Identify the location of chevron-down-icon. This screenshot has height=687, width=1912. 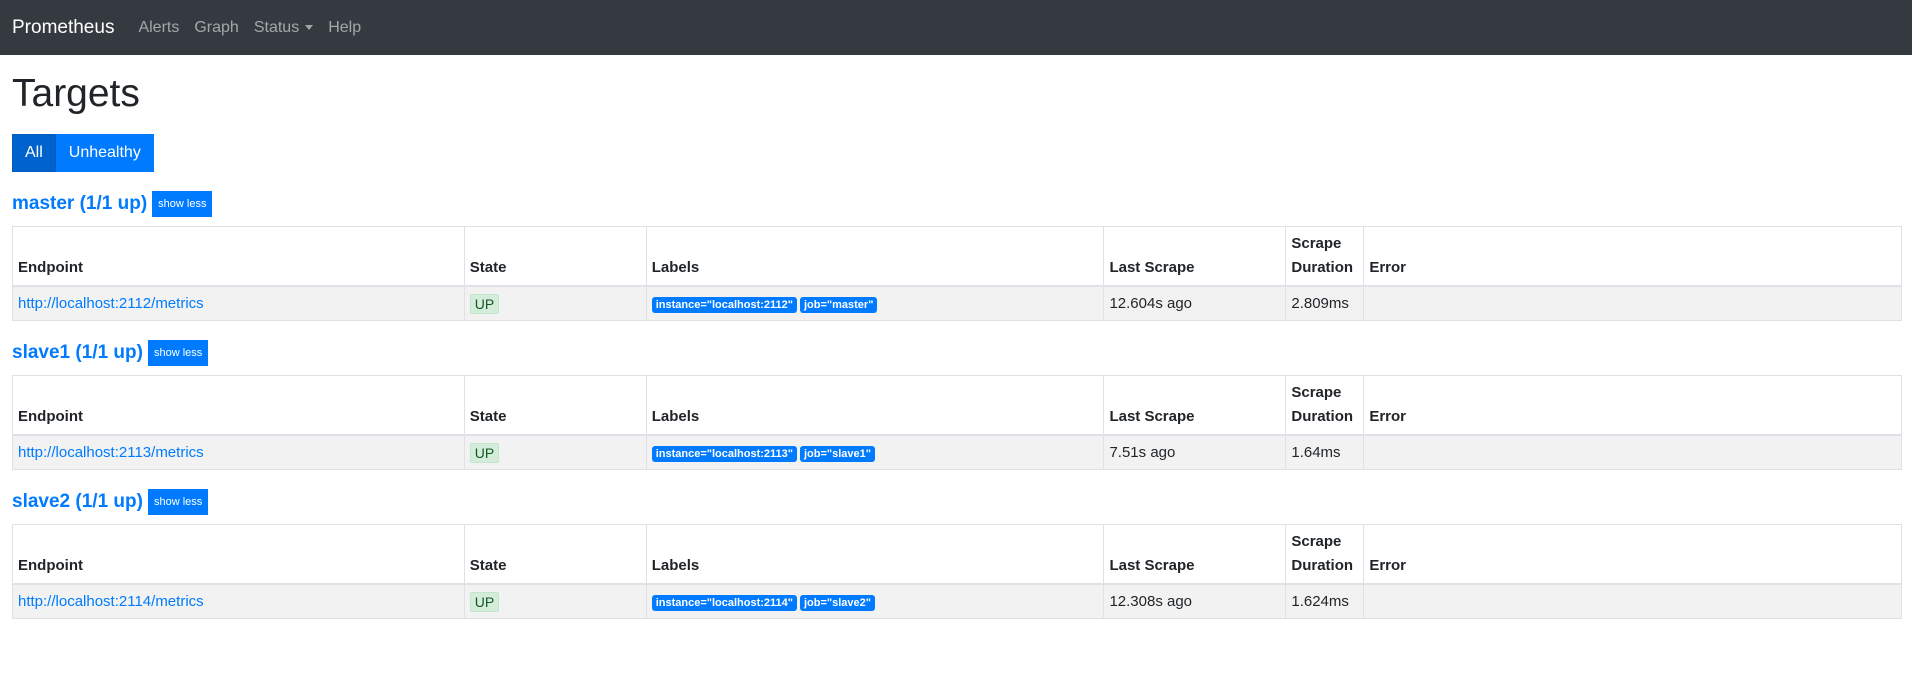
(309, 27).